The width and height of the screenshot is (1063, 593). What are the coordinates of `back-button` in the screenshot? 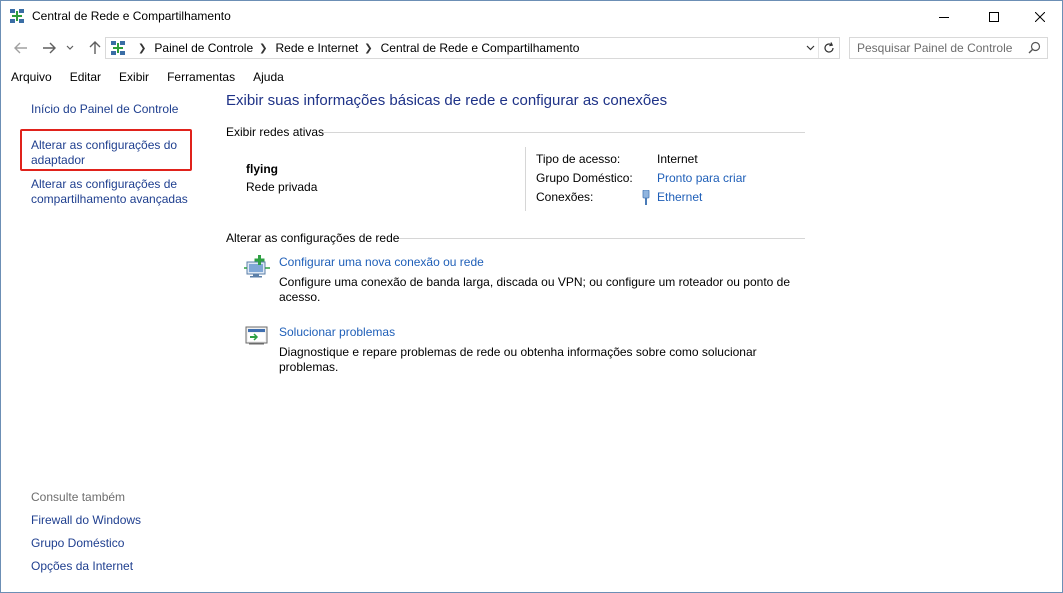 It's located at (21, 48).